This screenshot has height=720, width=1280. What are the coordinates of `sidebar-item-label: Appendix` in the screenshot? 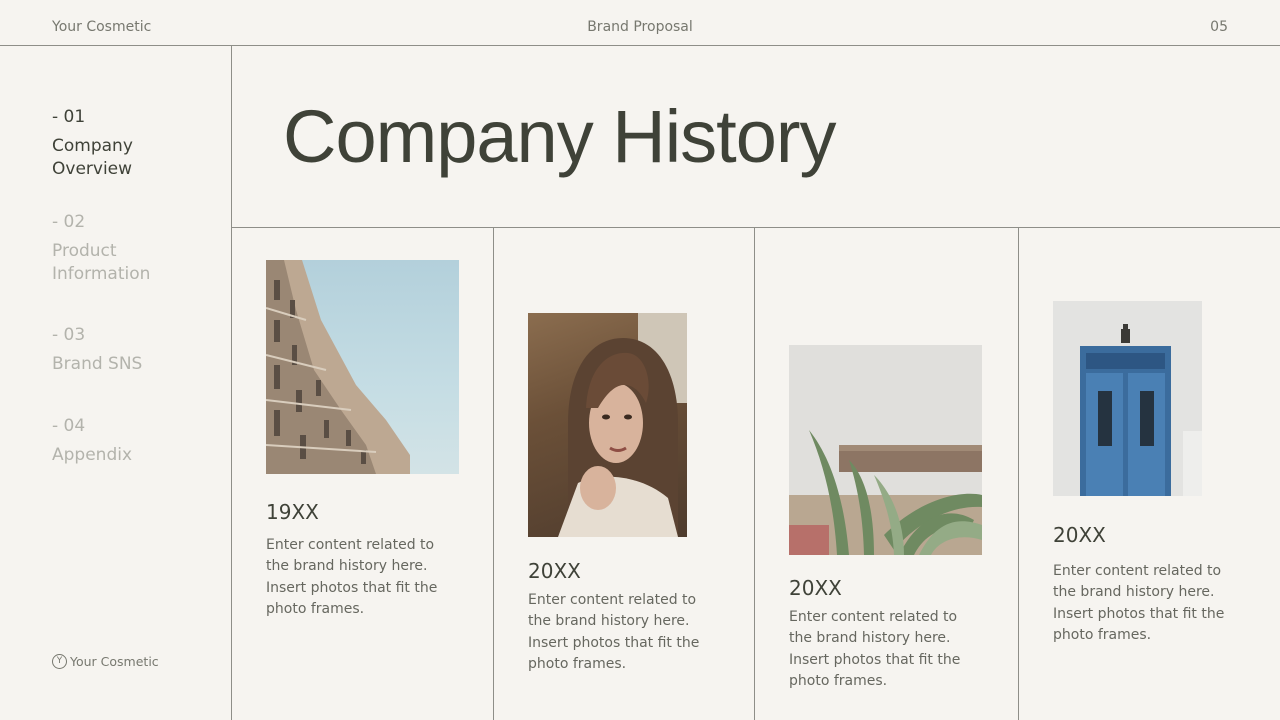 It's located at (92, 455).